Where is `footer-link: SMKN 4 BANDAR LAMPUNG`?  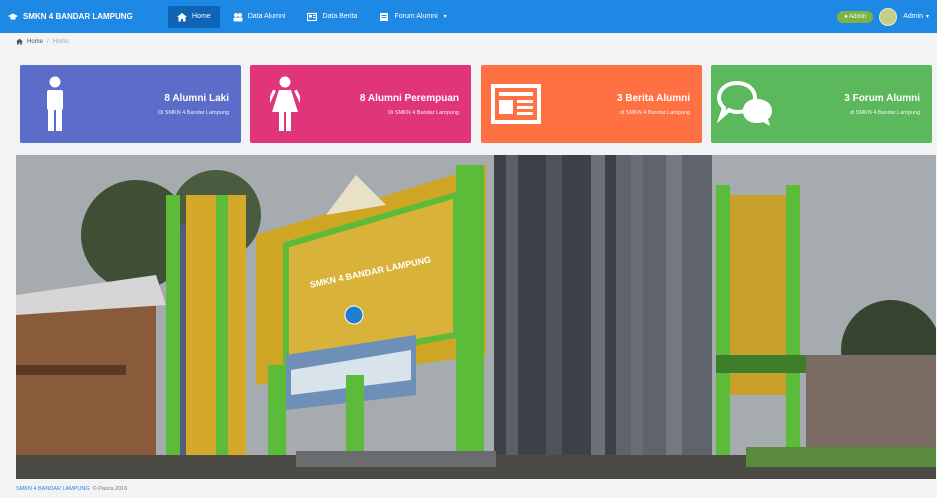 footer-link: SMKN 4 BANDAR LAMPUNG is located at coordinates (53, 489).